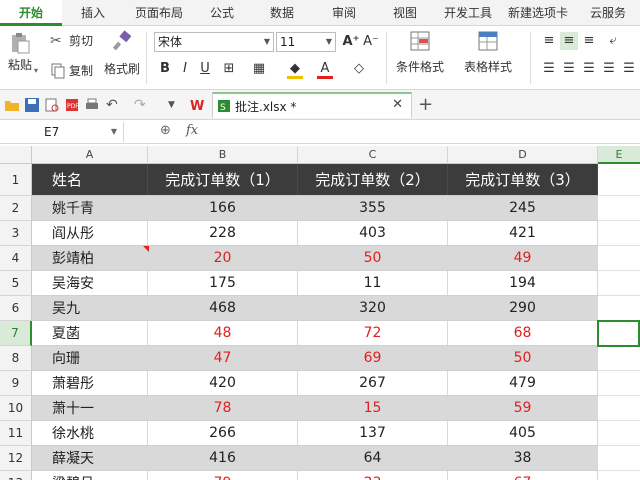  I want to click on order-count-cell: 78, so click(223, 408).